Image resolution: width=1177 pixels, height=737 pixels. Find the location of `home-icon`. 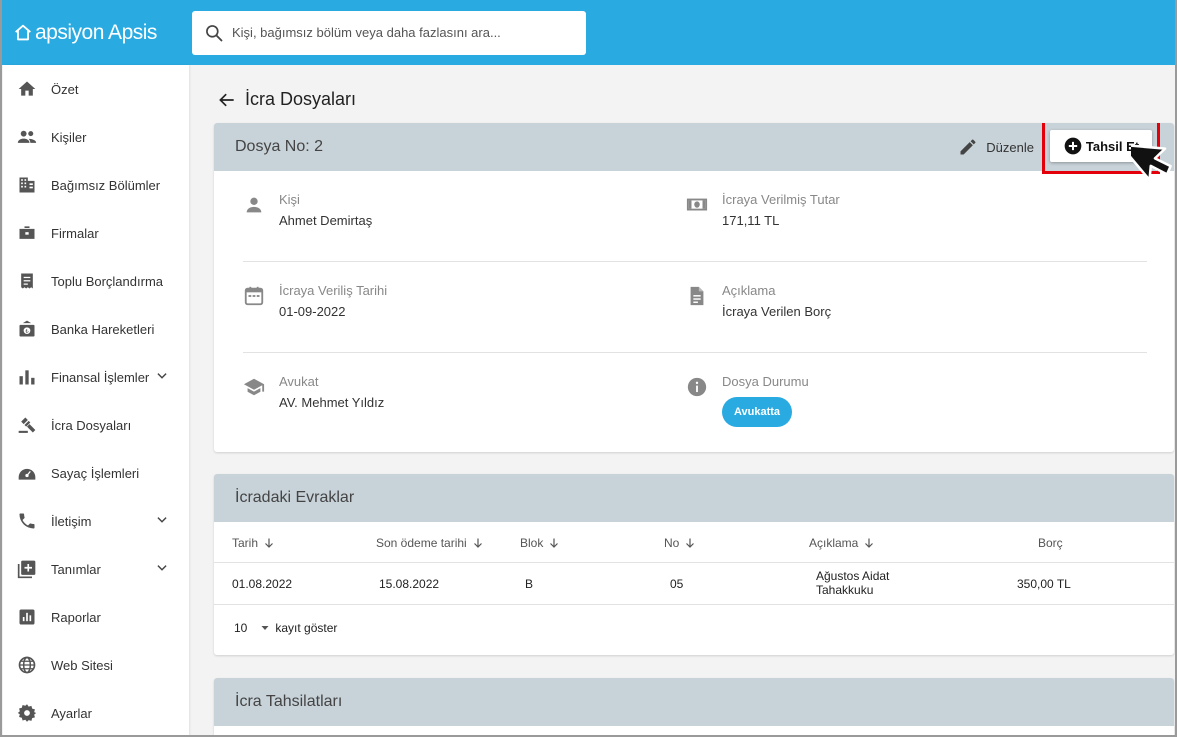

home-icon is located at coordinates (27, 89).